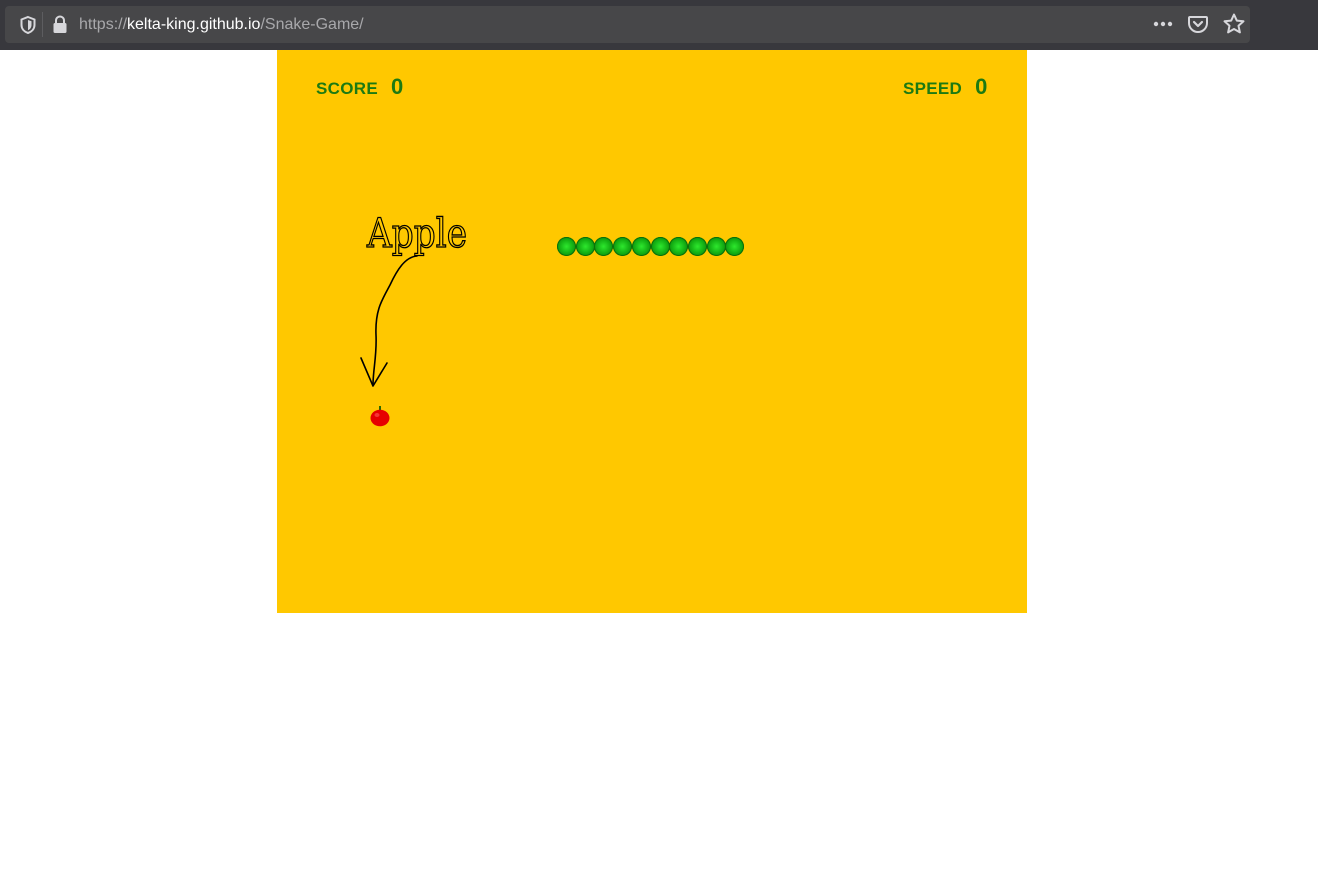 This screenshot has height=869, width=1318. I want to click on speed-display: SPEED 0, so click(945, 87).